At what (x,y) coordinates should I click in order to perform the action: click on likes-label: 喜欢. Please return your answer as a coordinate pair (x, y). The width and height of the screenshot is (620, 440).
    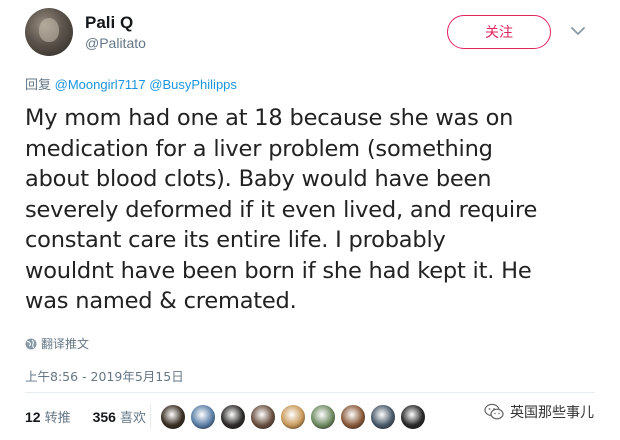
    Looking at the image, I should click on (133, 416).